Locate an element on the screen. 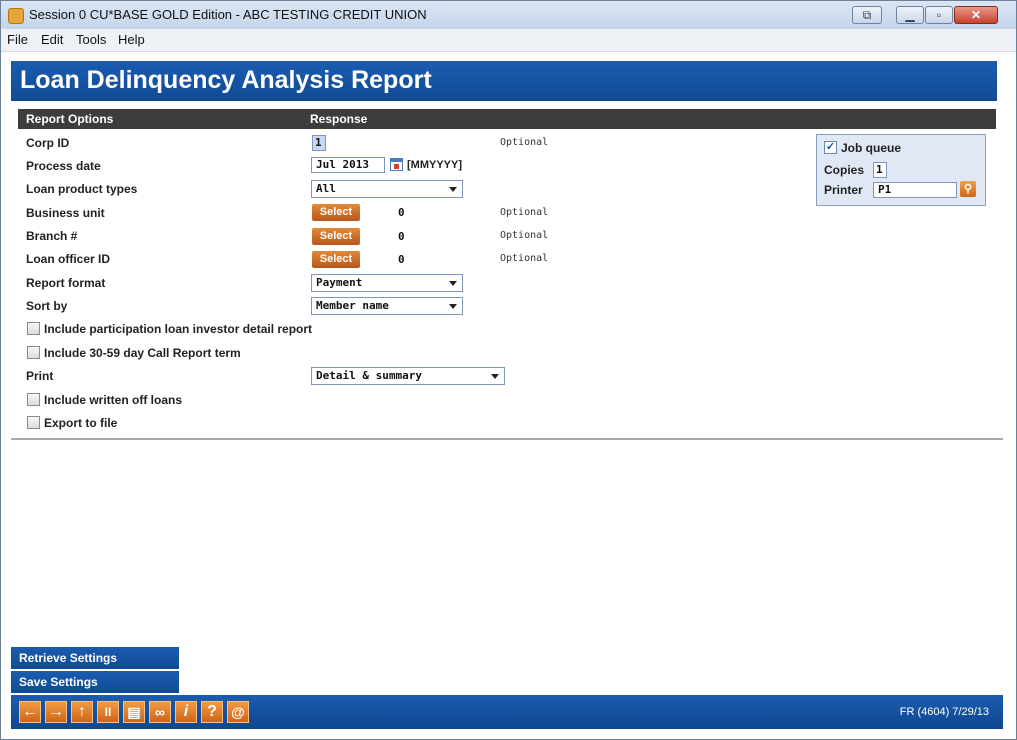 The image size is (1017, 740). header-response: Response is located at coordinates (339, 119).